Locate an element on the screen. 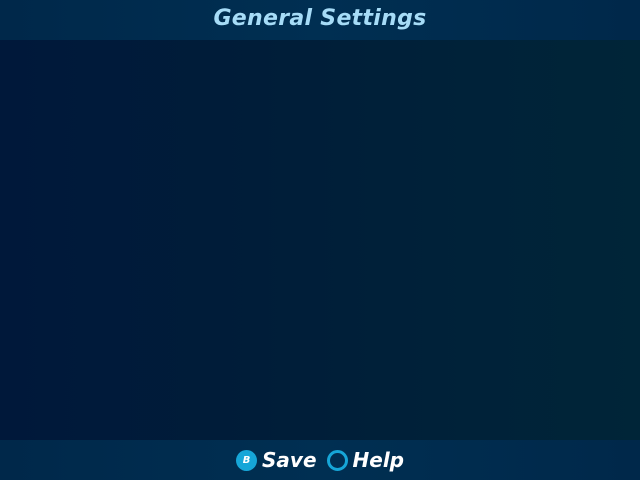  save-button: B Save is located at coordinates (276, 460).